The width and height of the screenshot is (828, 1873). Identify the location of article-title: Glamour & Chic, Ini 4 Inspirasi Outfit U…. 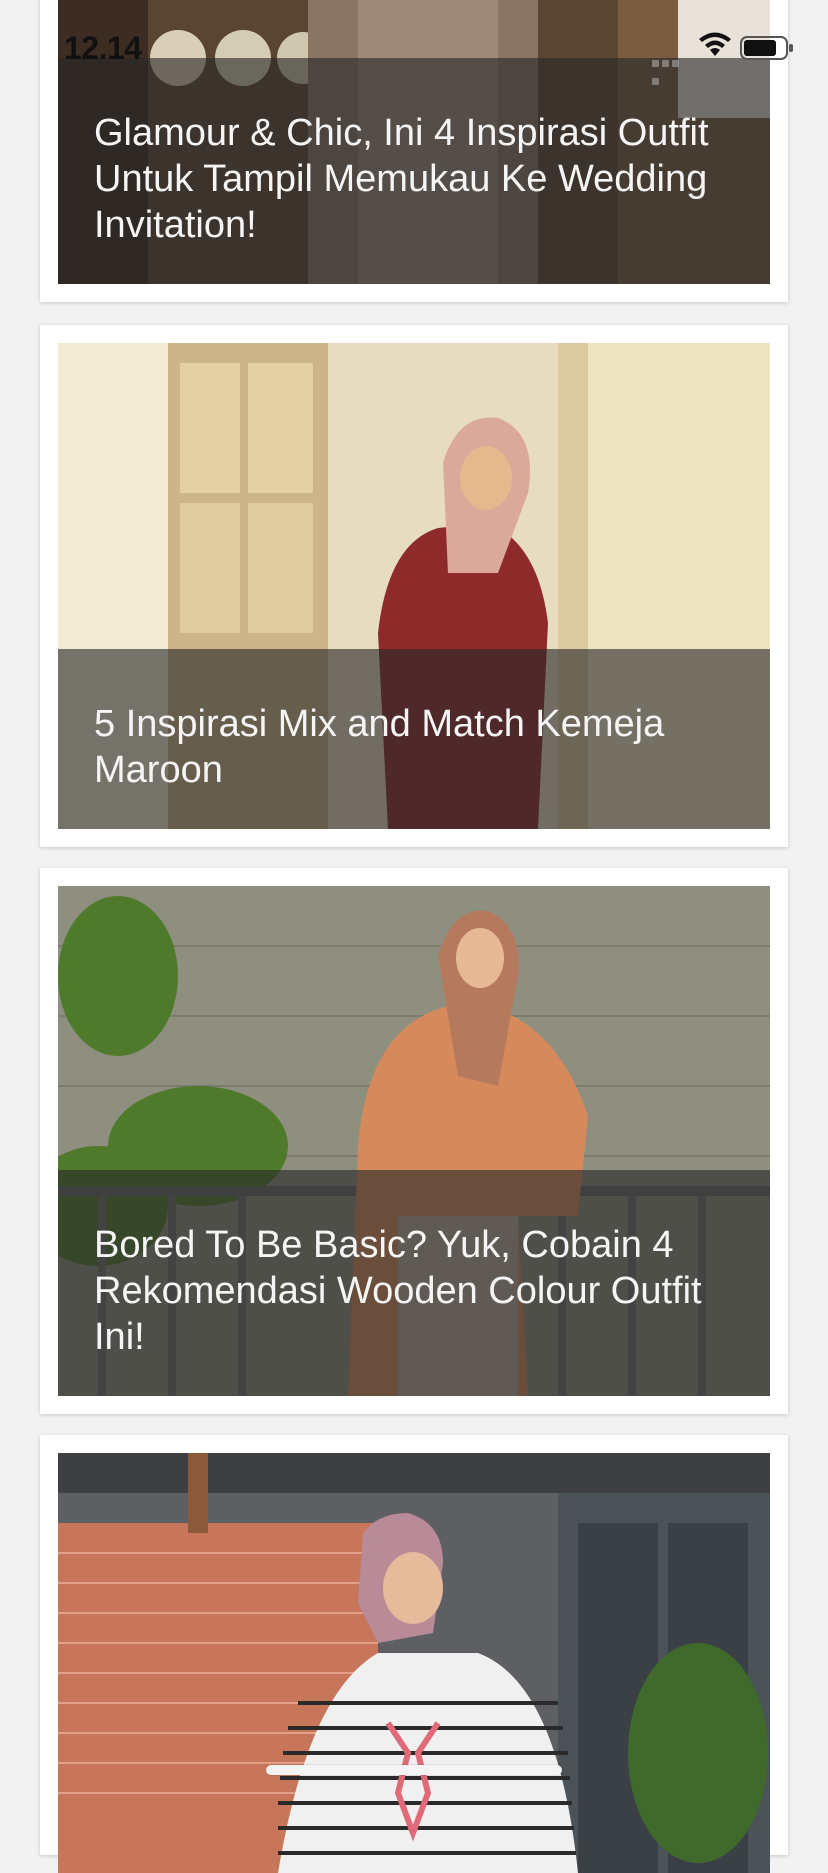
(401, 179).